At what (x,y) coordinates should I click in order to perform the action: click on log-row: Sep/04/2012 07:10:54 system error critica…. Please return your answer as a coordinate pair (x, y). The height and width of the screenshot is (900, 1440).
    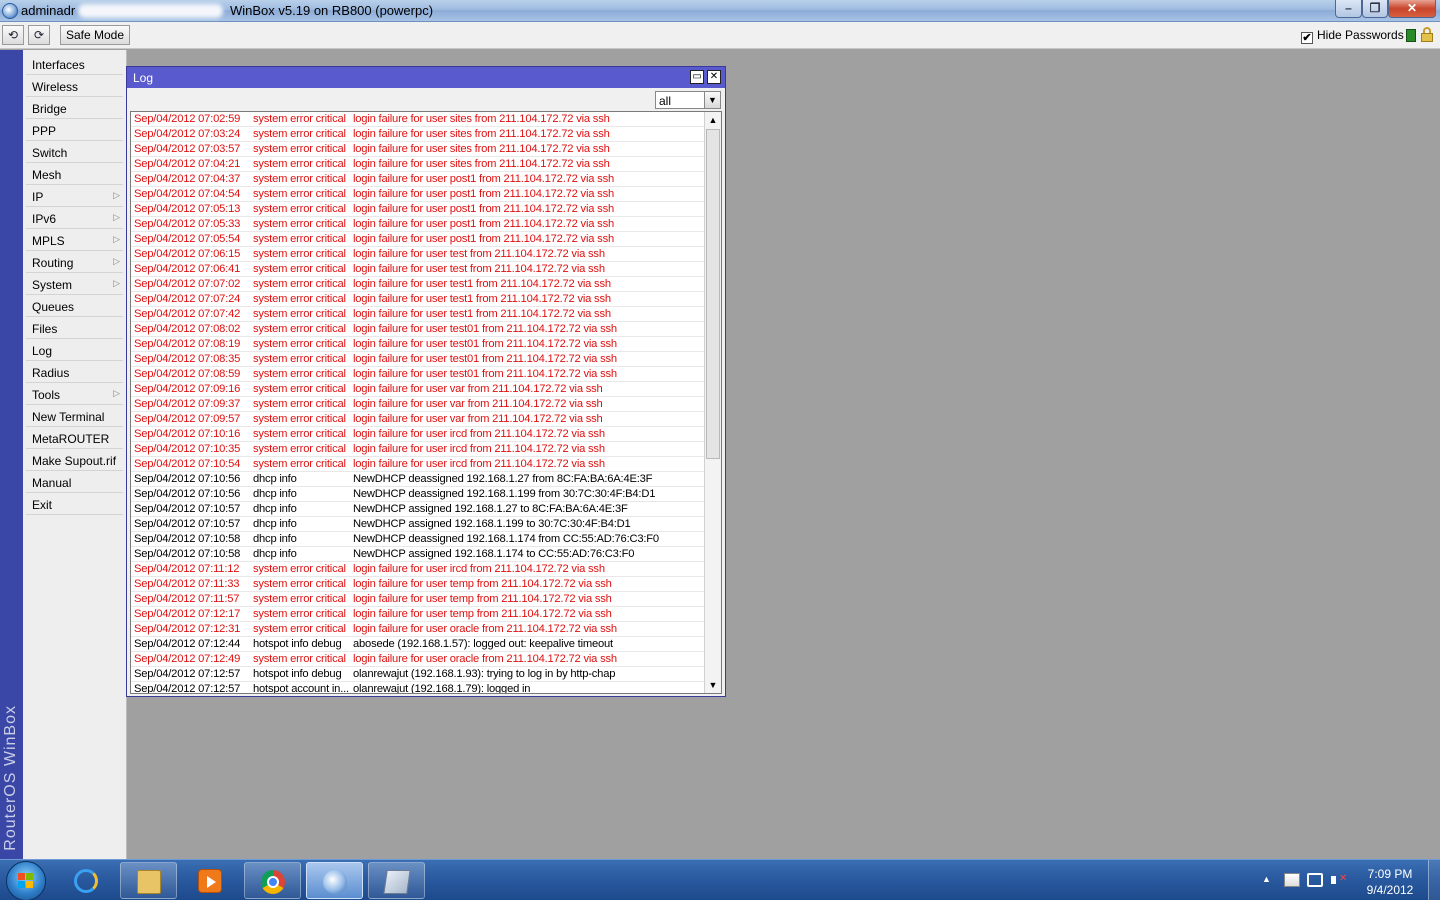
    Looking at the image, I should click on (417, 464).